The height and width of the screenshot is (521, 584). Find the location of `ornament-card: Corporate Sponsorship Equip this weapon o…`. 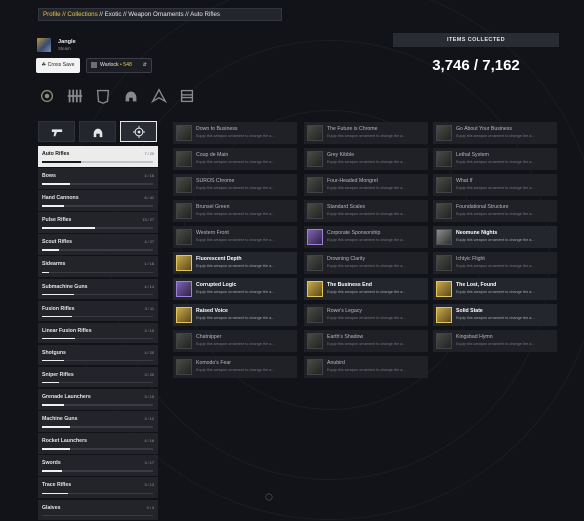

ornament-card: Corporate Sponsorship Equip this weapon o… is located at coordinates (366, 237).